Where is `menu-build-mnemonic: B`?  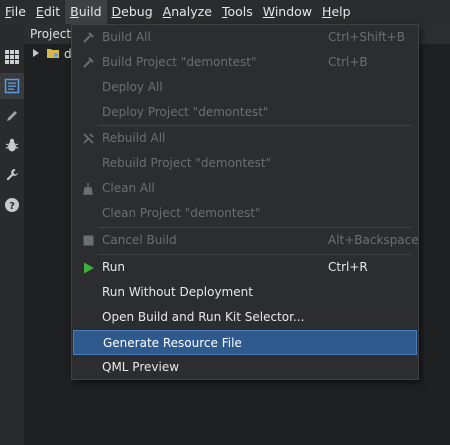 menu-build-mnemonic: B is located at coordinates (74, 11).